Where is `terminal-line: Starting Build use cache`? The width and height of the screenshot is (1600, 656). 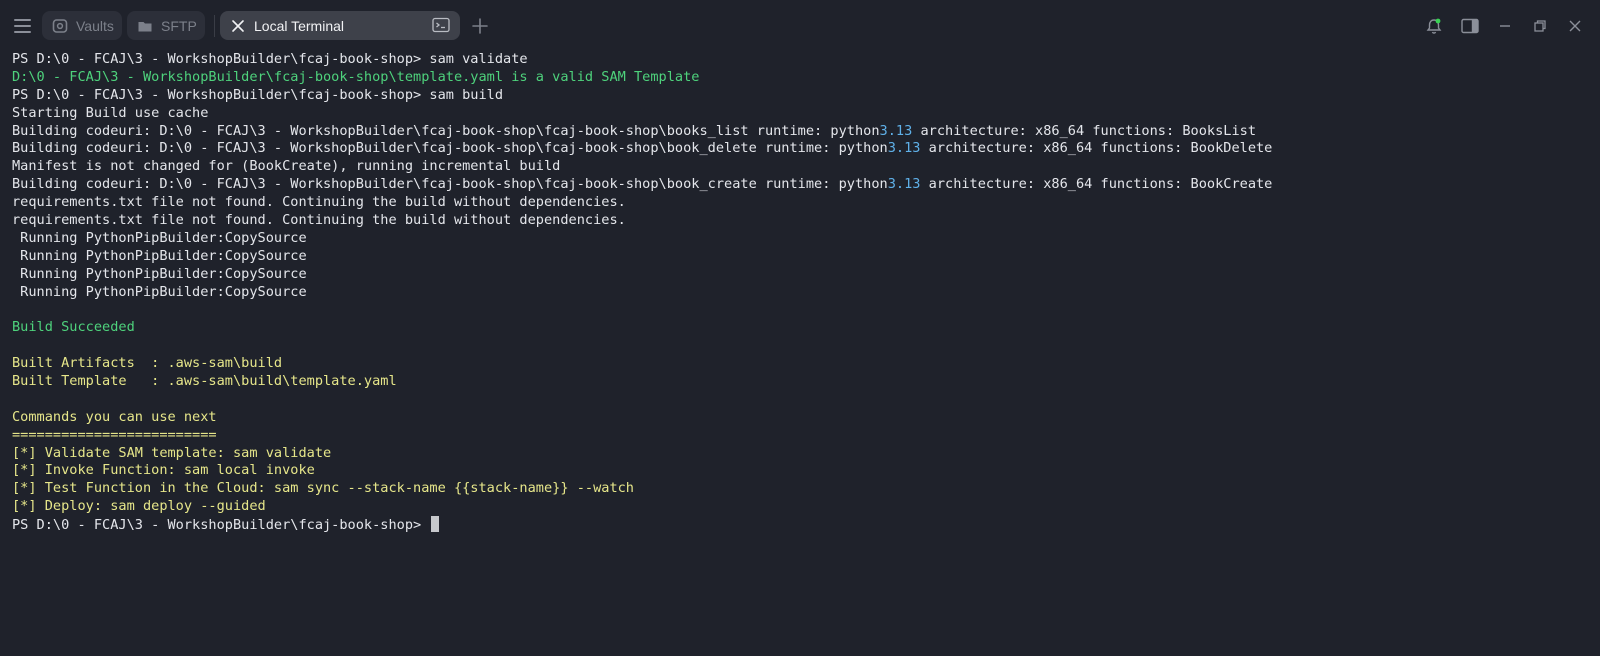
terminal-line: Starting Build use cache is located at coordinates (110, 112).